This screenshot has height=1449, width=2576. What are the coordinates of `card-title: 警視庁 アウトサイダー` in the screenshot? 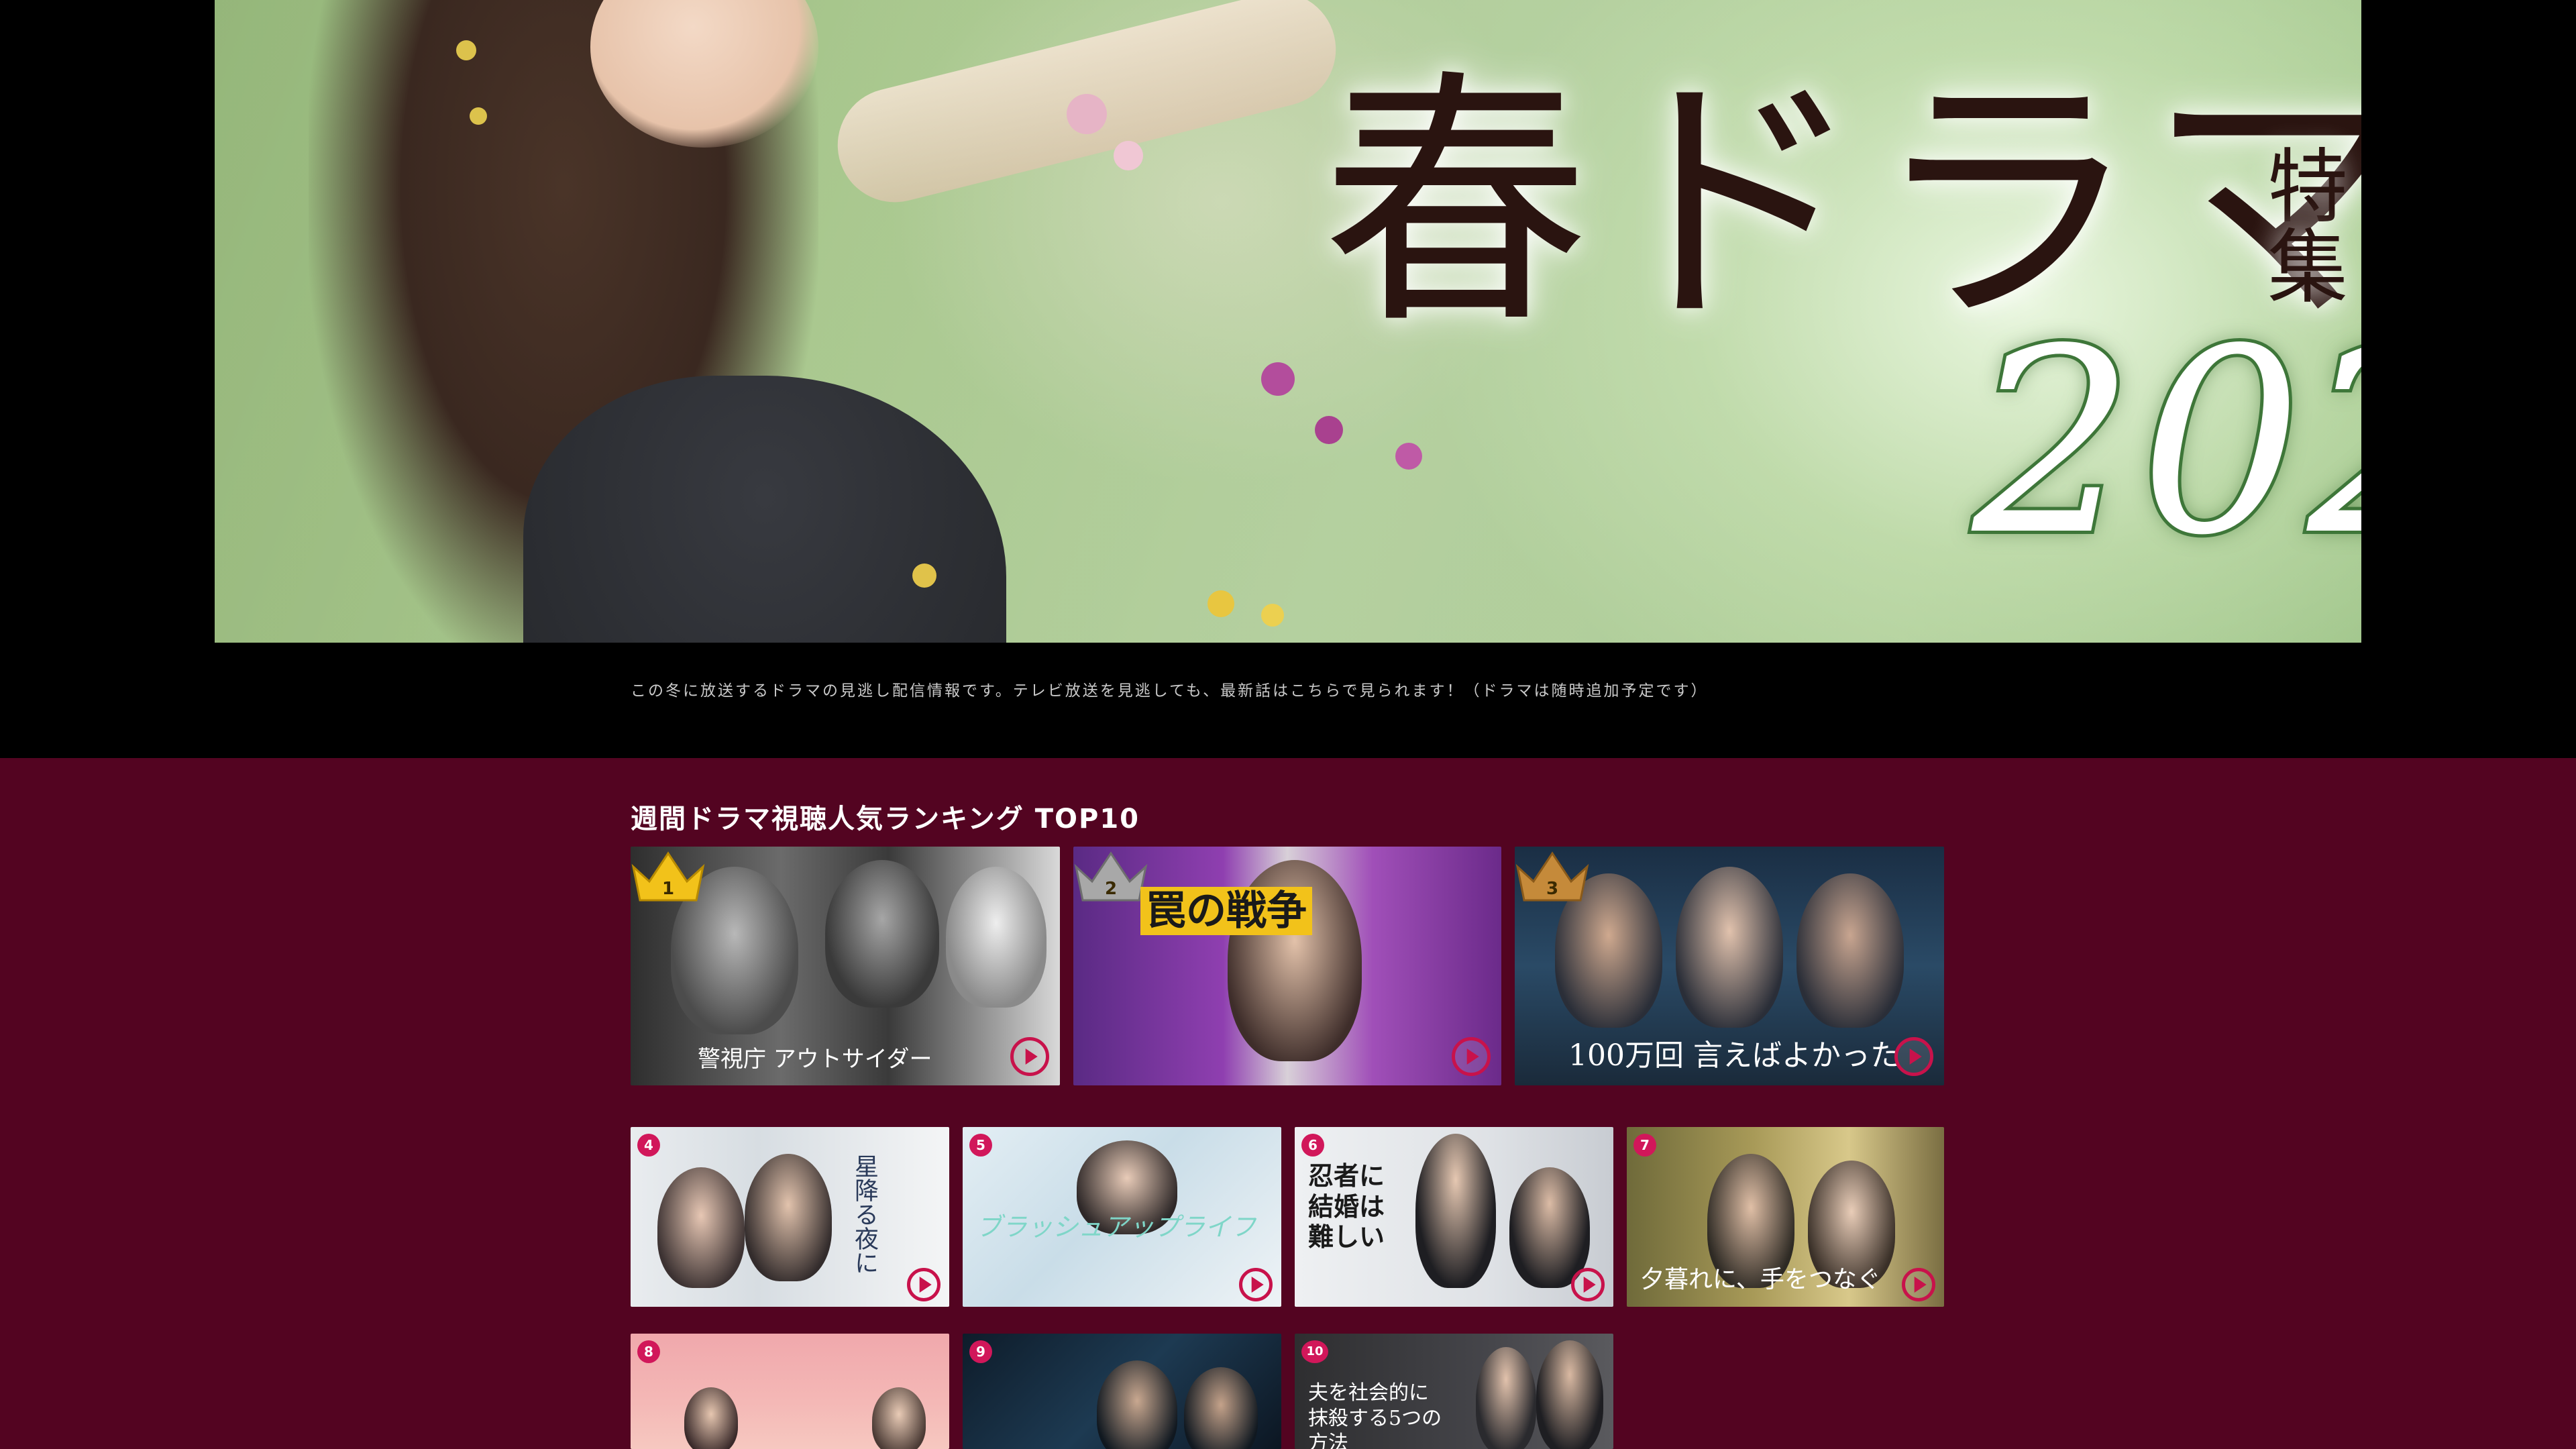 It's located at (815, 1059).